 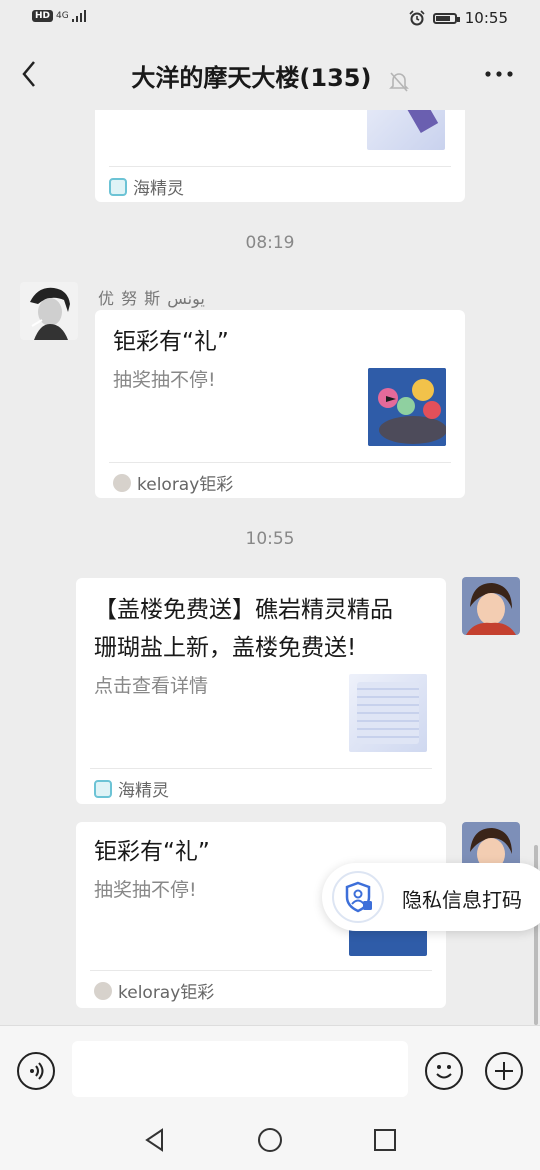 What do you see at coordinates (151, 298) in the screenshot?
I see `sender-name: 优 努 斯 يونس` at bounding box center [151, 298].